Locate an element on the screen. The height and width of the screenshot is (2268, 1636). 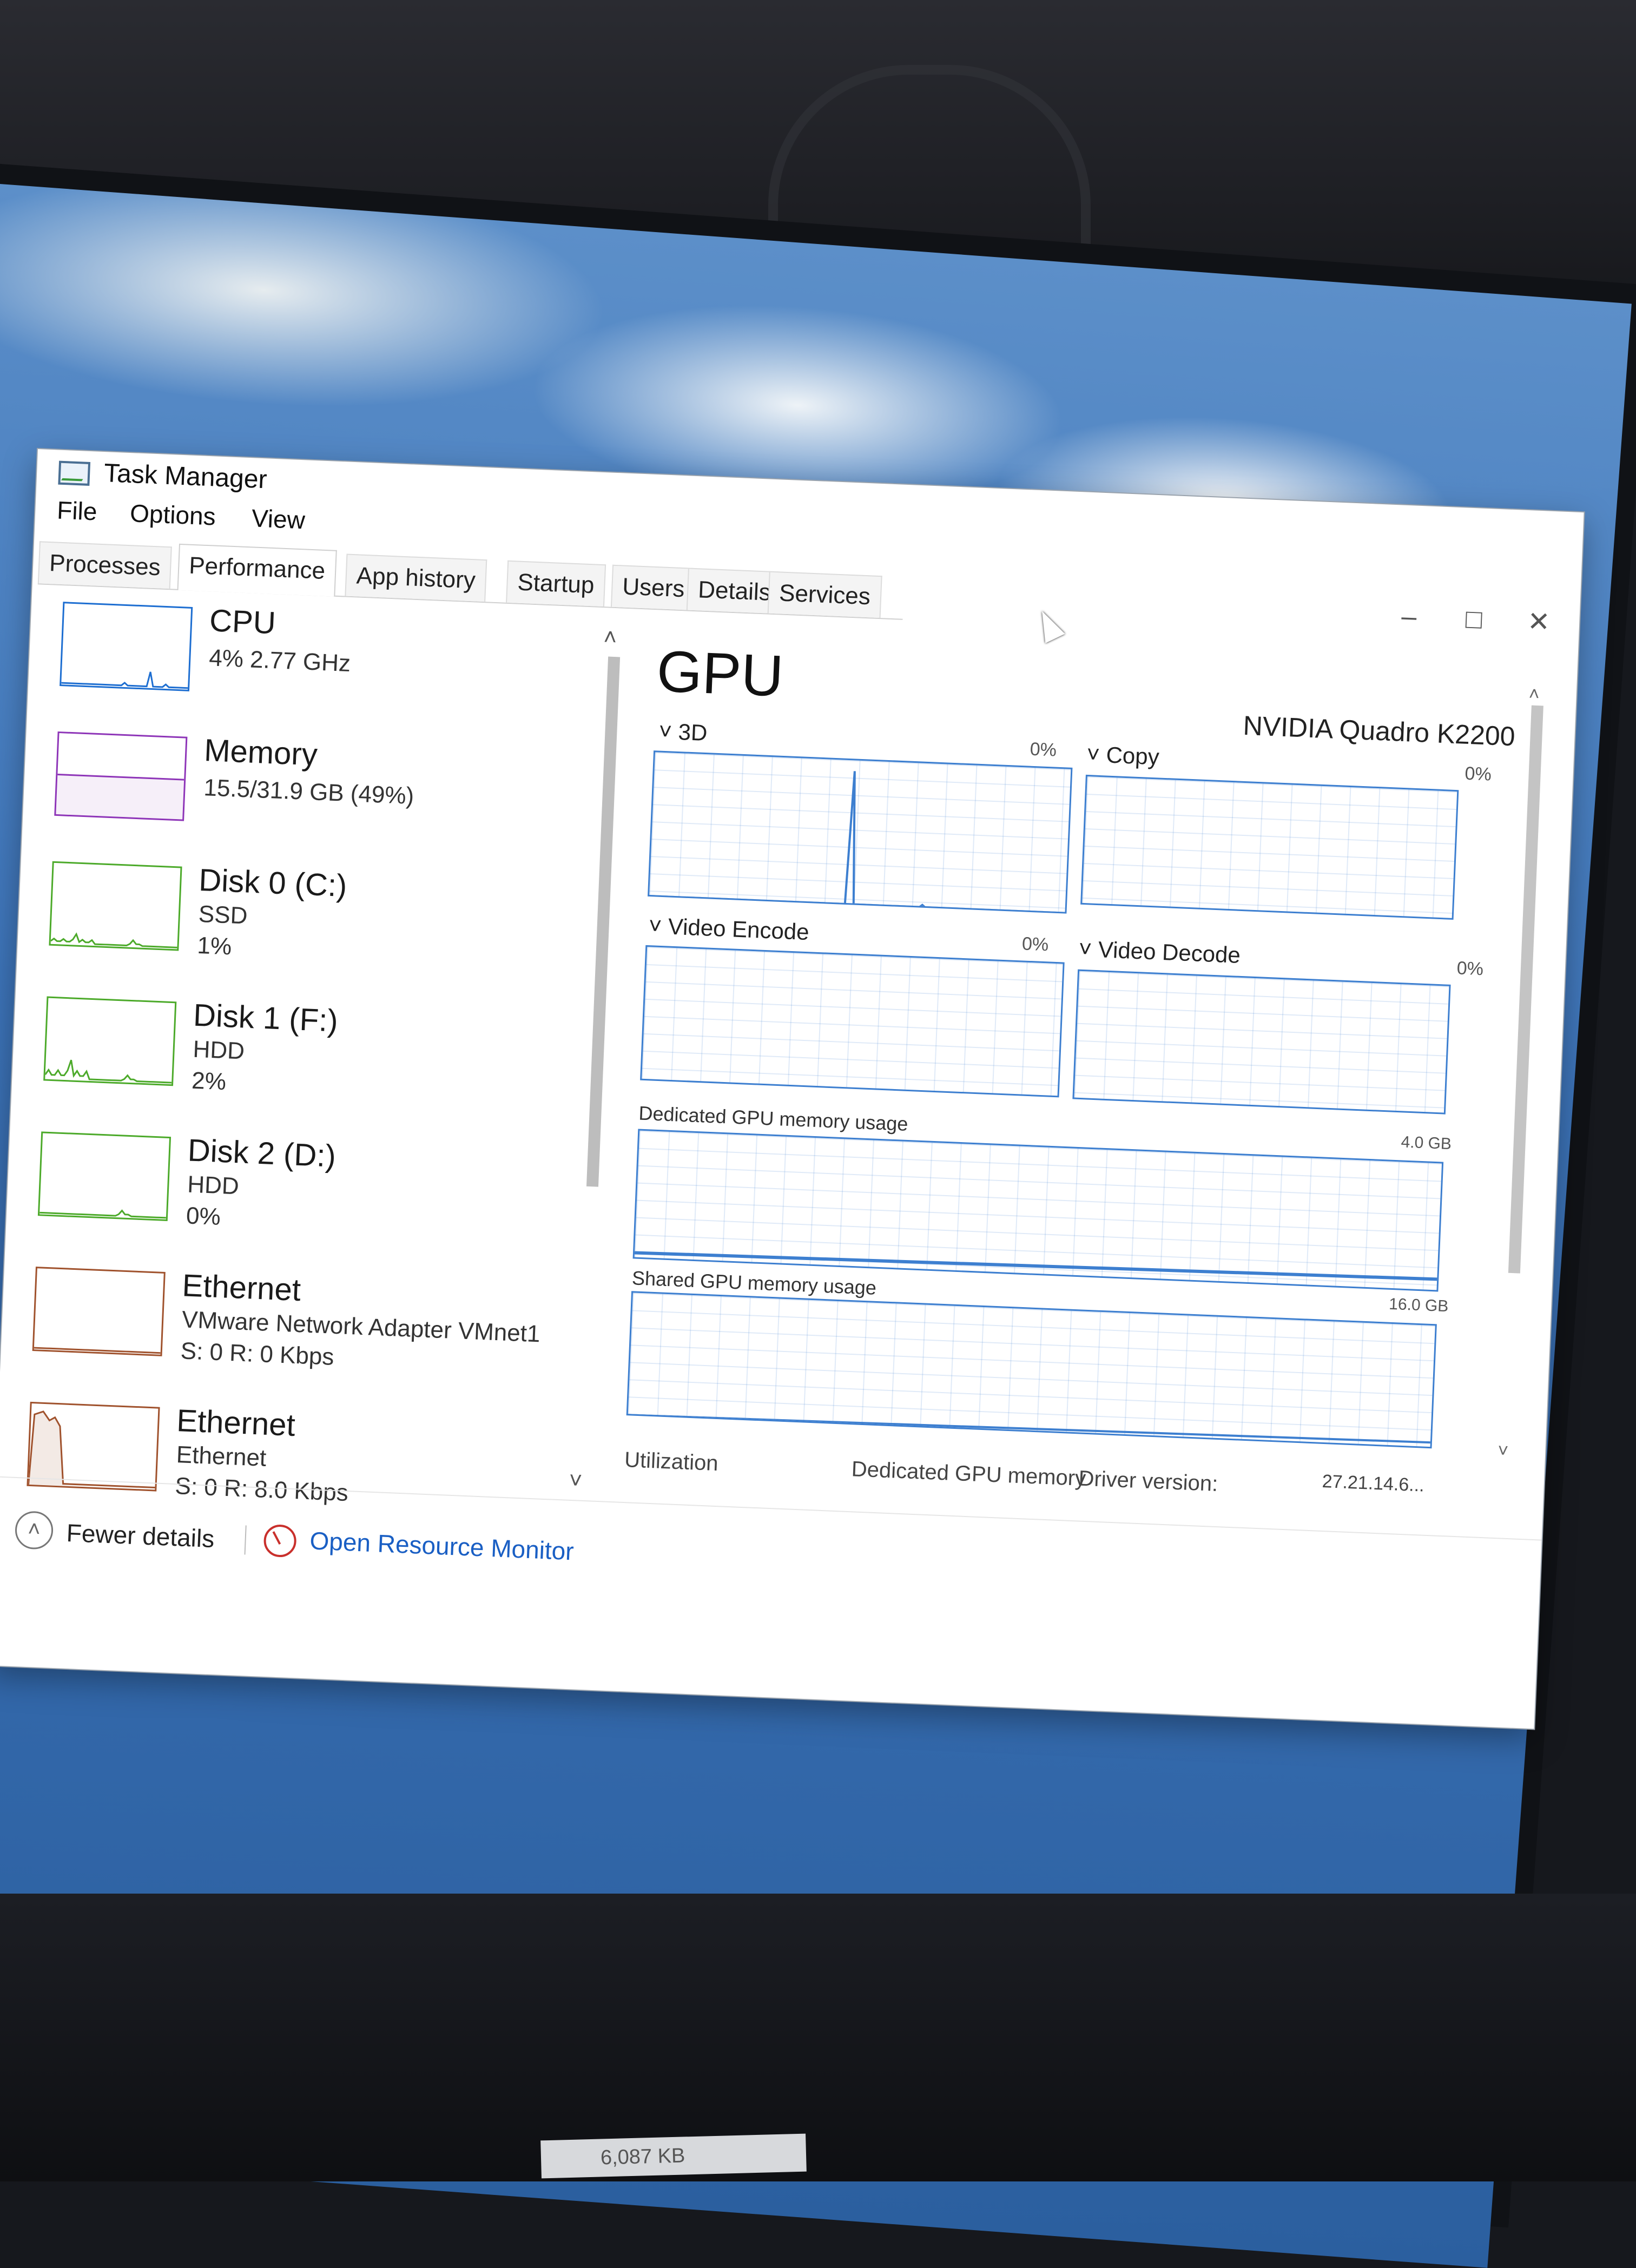
close-button: ✕ is located at coordinates (1539, 622).